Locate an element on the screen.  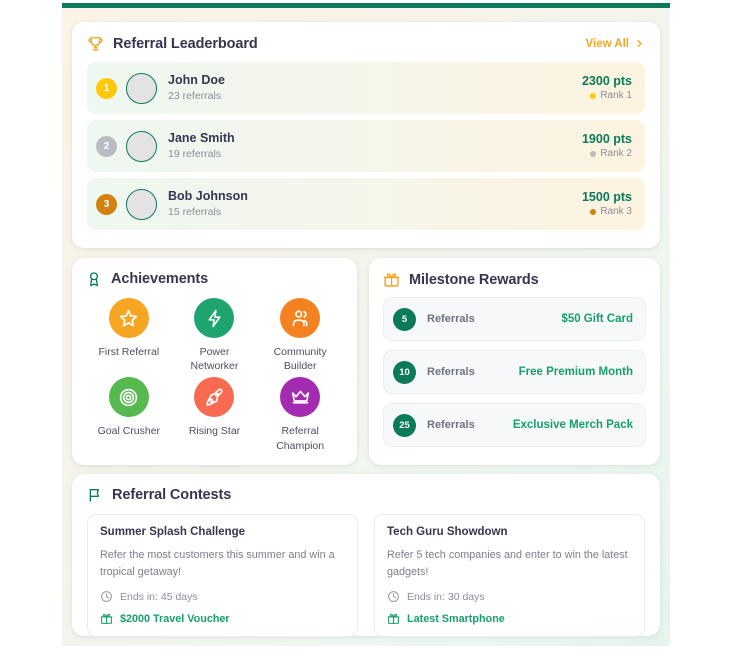
milestone-reward: Exclusive Merch Pack is located at coordinates (572, 425).